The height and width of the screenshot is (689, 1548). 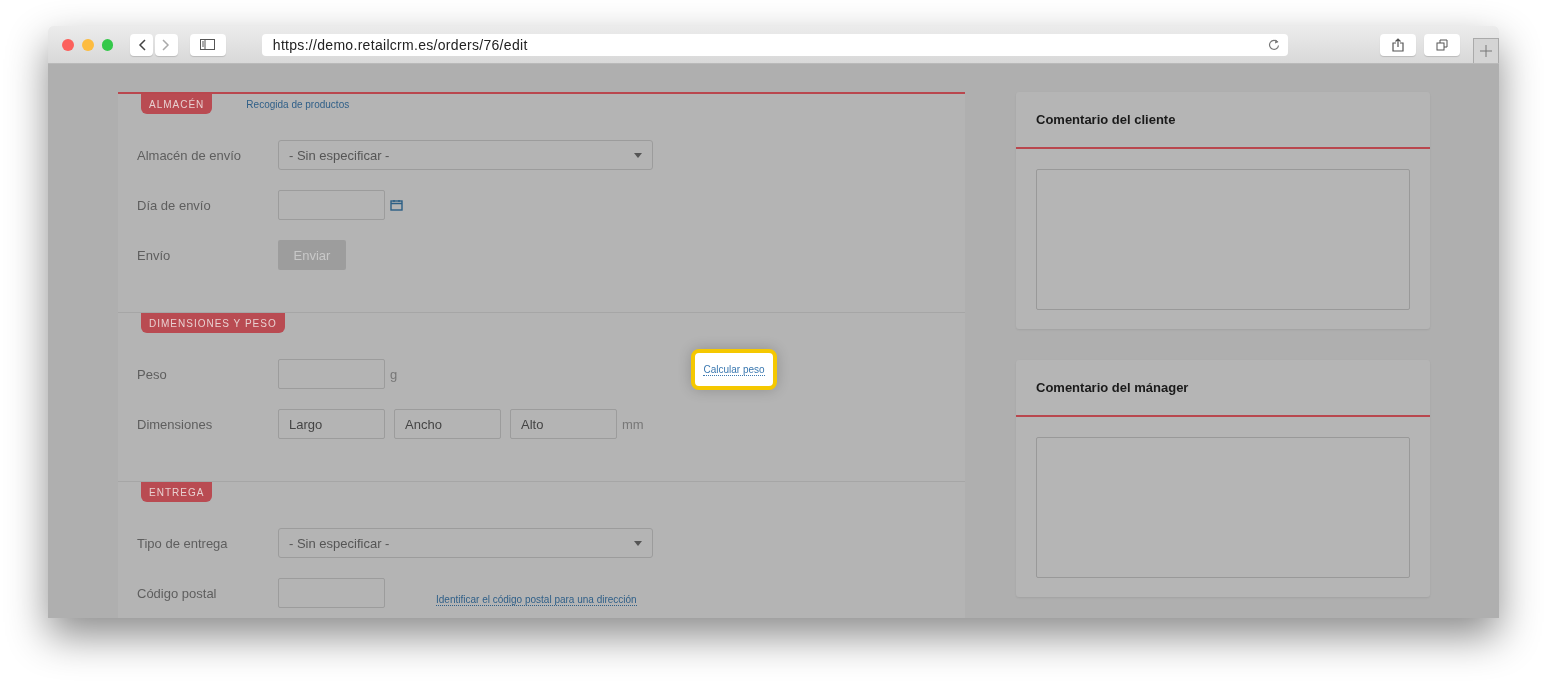 I want to click on new-tab-button, so click(x=1486, y=50).